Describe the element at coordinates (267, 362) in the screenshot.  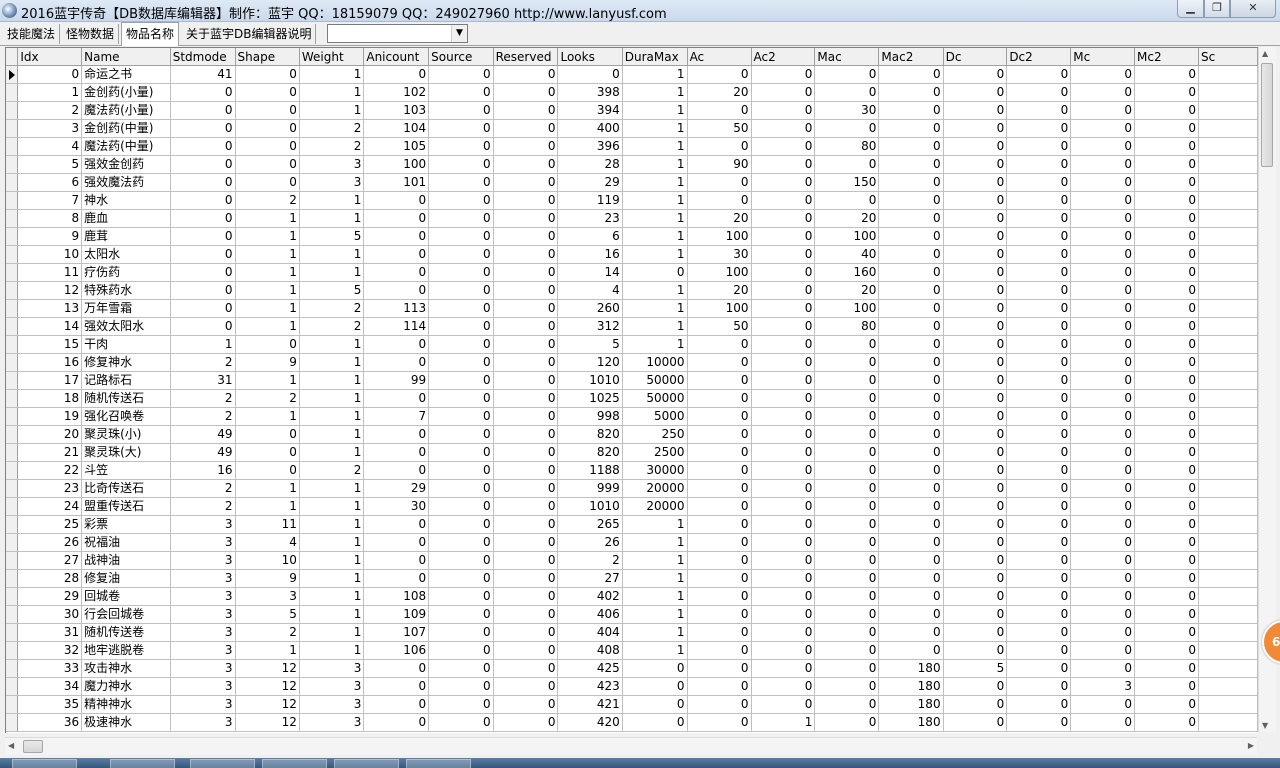
I see `cell-shape: 9` at that location.